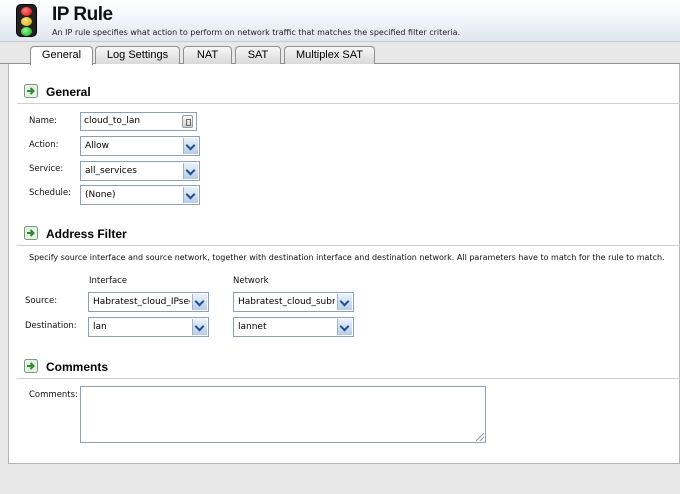  What do you see at coordinates (111, 171) in the screenshot?
I see `service-value: all_services` at bounding box center [111, 171].